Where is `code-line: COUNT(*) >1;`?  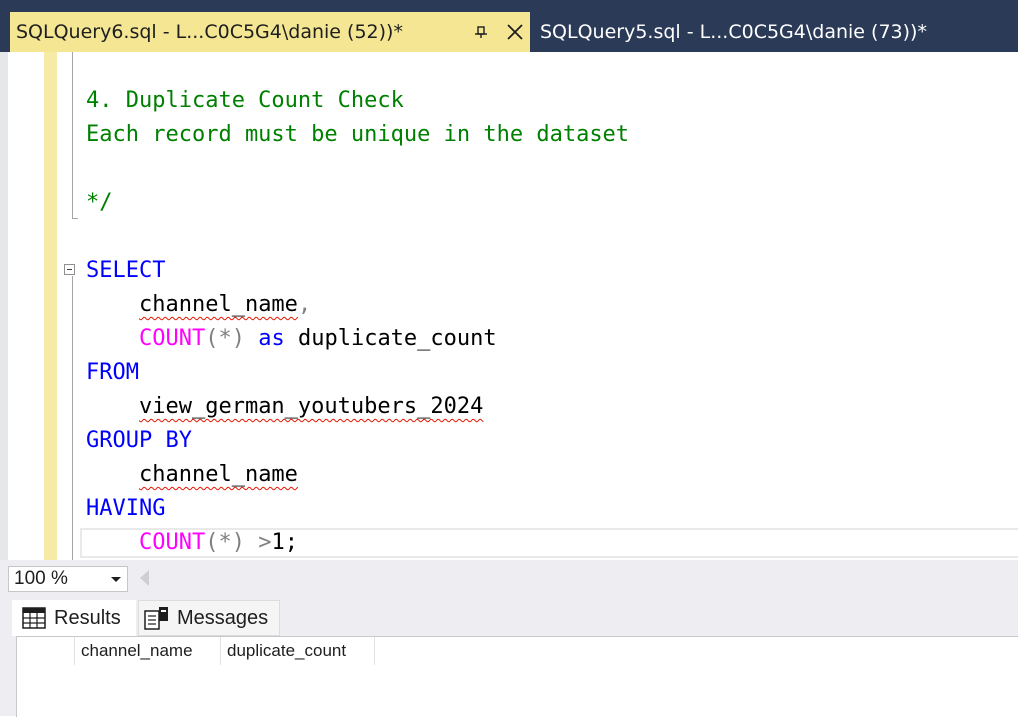
code-line: COUNT(*) >1; is located at coordinates (192, 543).